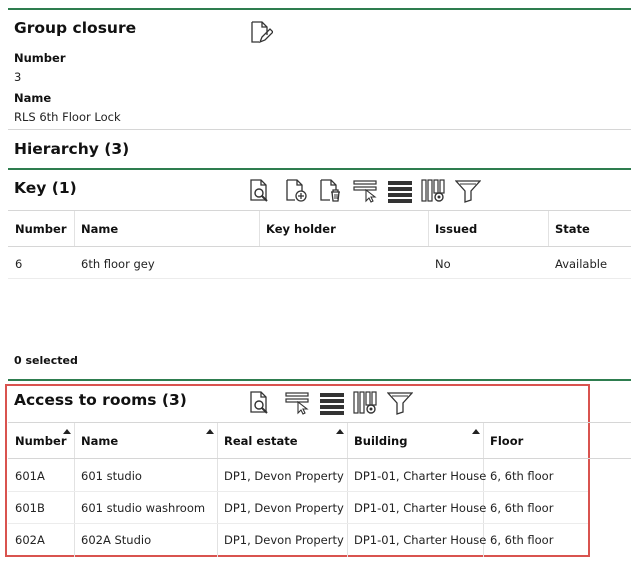  I want to click on key-section-title: Key (1), so click(45, 188).